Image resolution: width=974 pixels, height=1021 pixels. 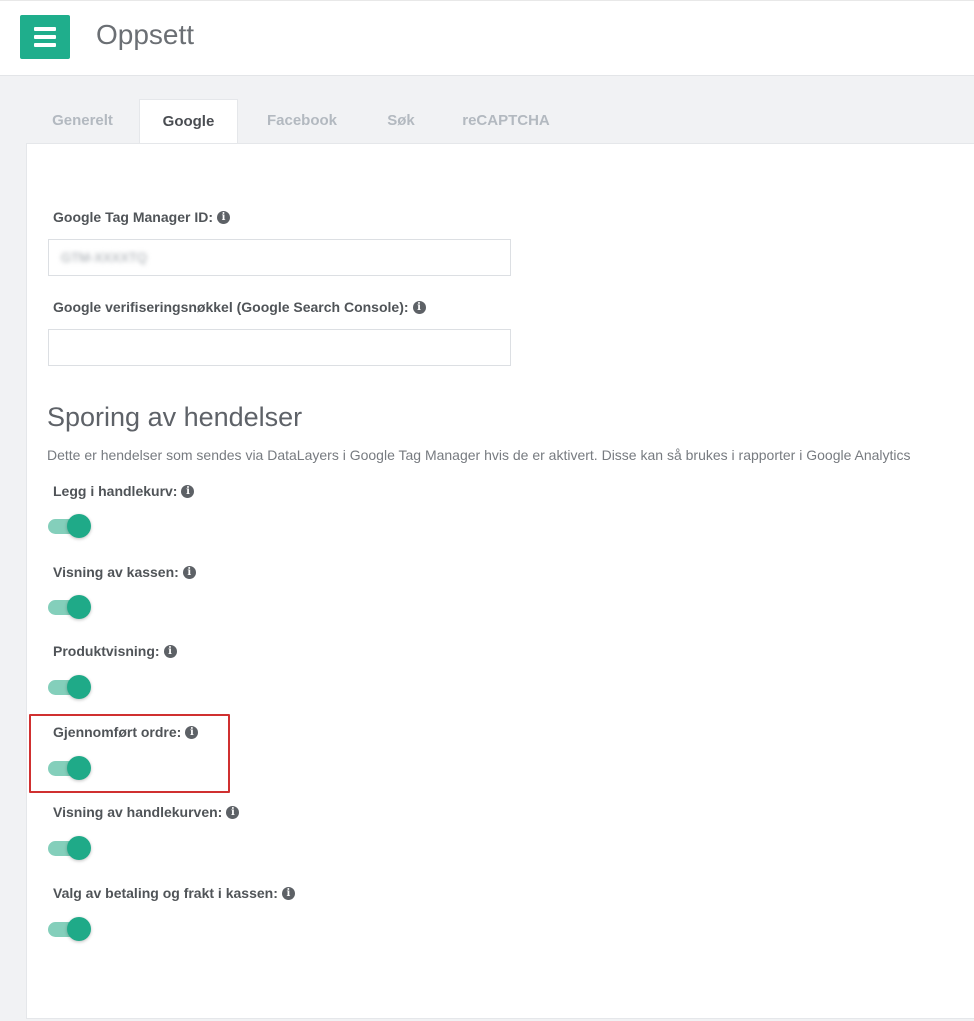 What do you see at coordinates (70, 848) in the screenshot?
I see `toggle-cart-view` at bounding box center [70, 848].